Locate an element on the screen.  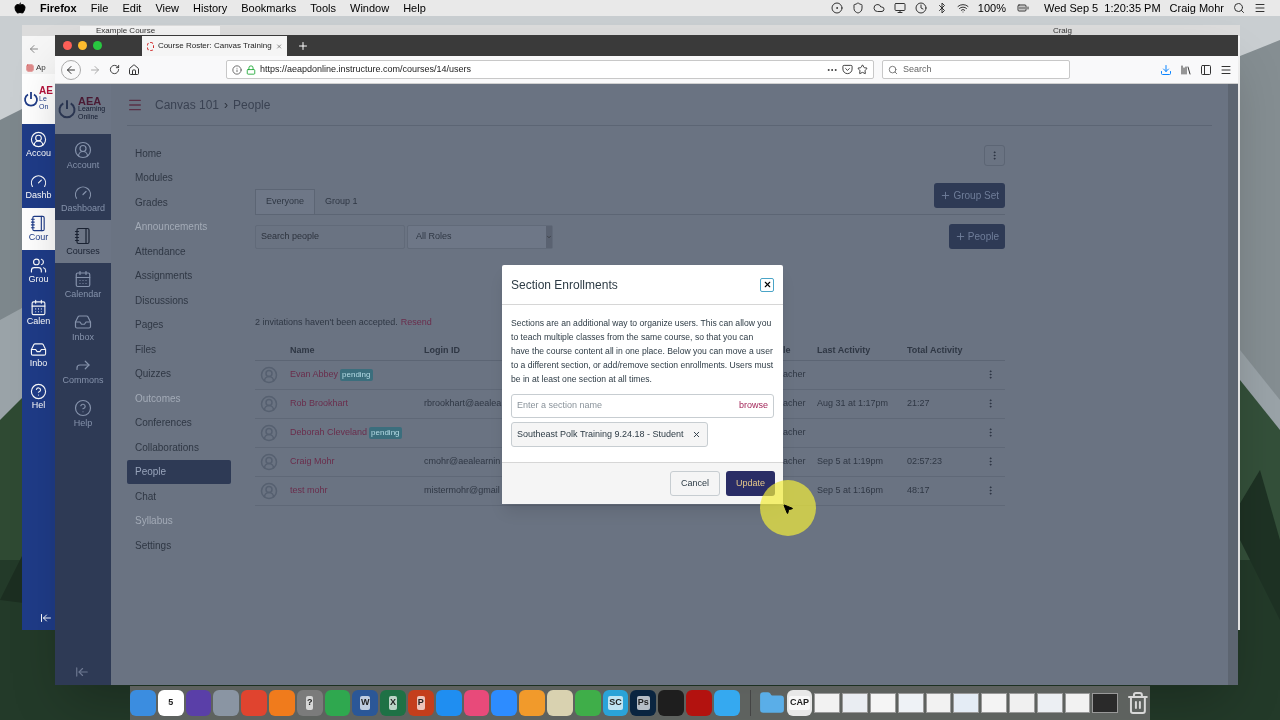
user-name: Craig Mohr is located at coordinates (1196, 8).